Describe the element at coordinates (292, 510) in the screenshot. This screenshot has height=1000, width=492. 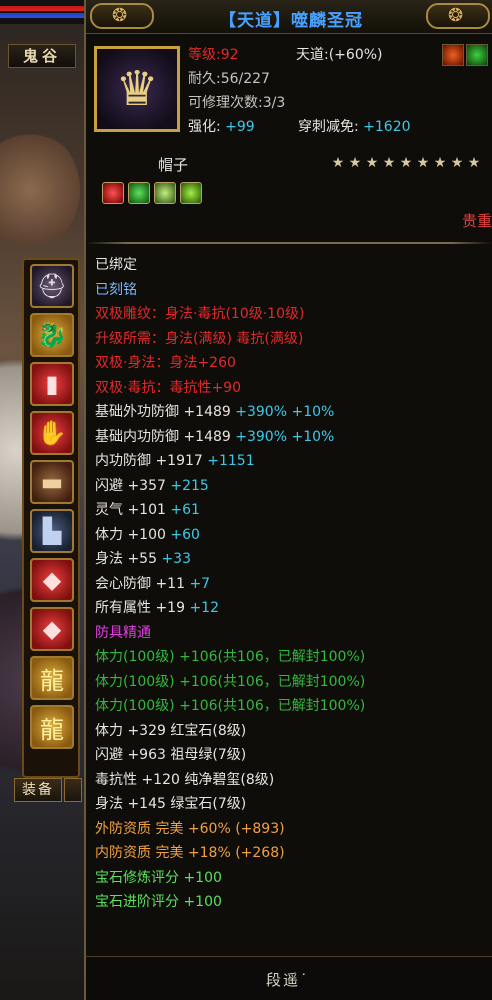
I see `attribute-line: 灵气 +101 +61` at that location.